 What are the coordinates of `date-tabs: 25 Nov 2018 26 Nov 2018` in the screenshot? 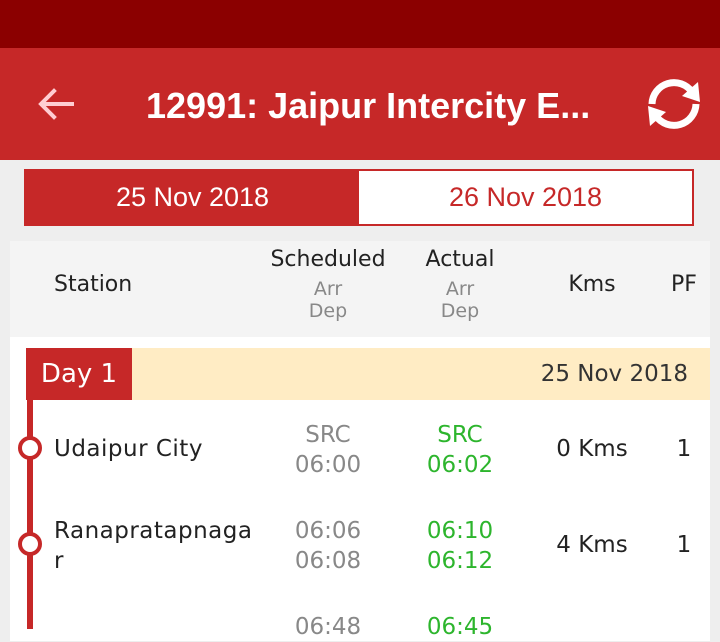 It's located at (359, 197).